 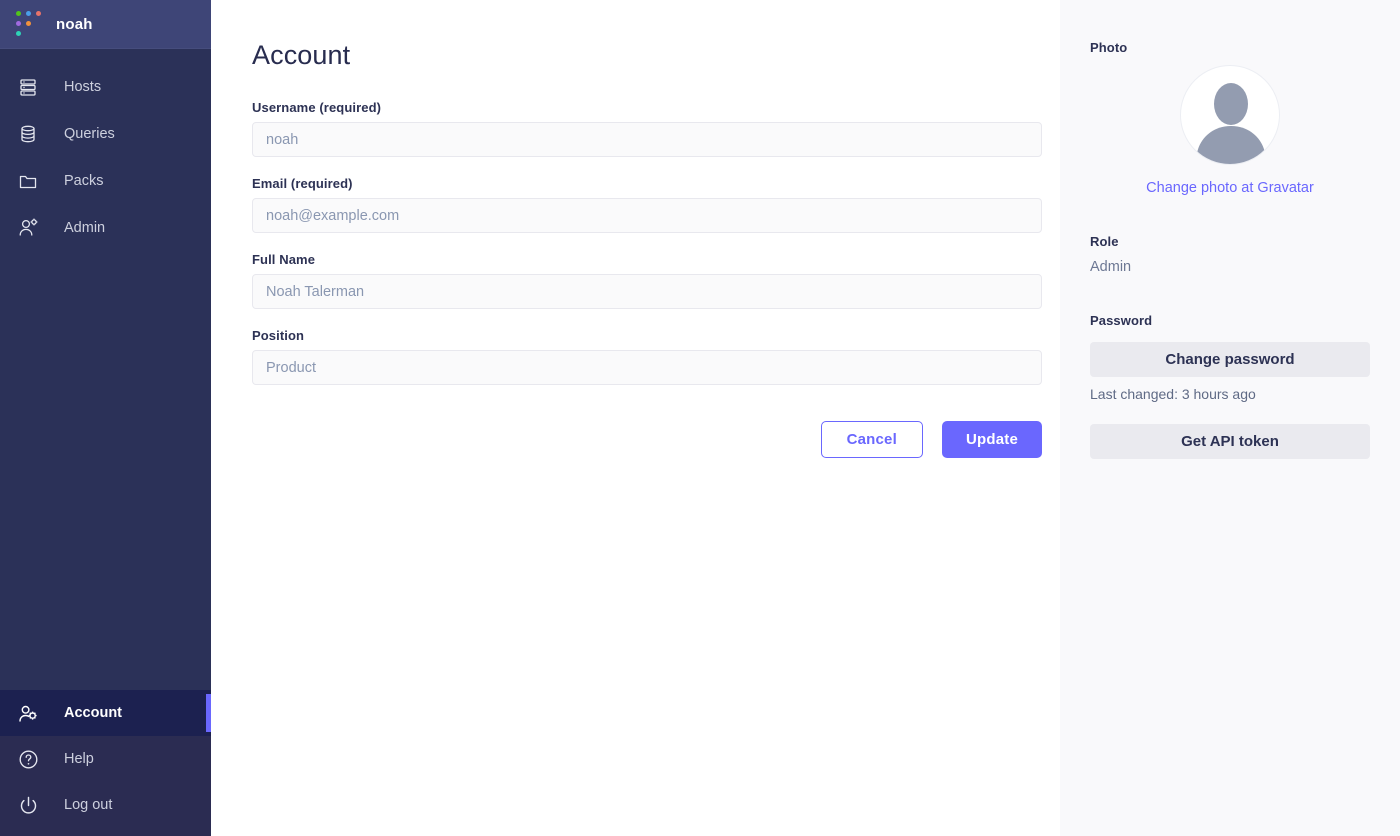 What do you see at coordinates (105, 759) in the screenshot?
I see `sidebar-item-help: Help` at bounding box center [105, 759].